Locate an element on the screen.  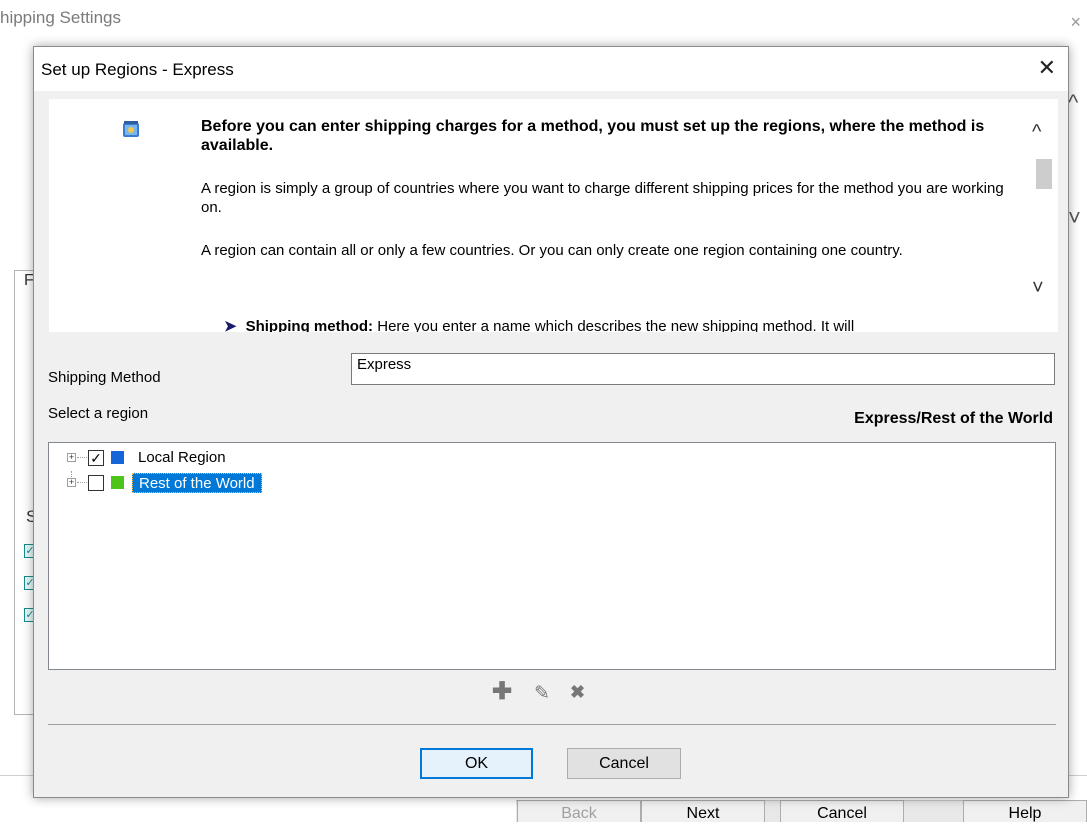
dialog-title: Set up Regions - Express is located at coordinates (137, 69).